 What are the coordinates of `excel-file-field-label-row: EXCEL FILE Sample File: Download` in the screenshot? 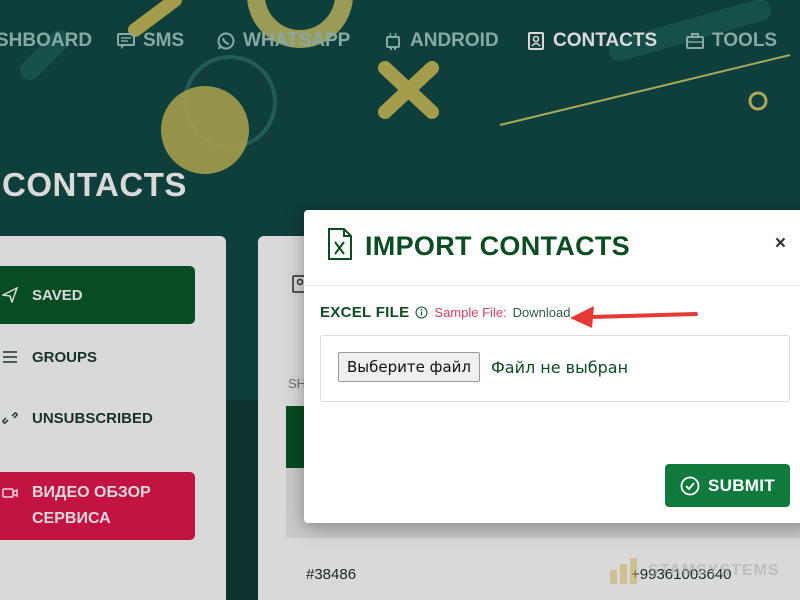 It's located at (445, 312).